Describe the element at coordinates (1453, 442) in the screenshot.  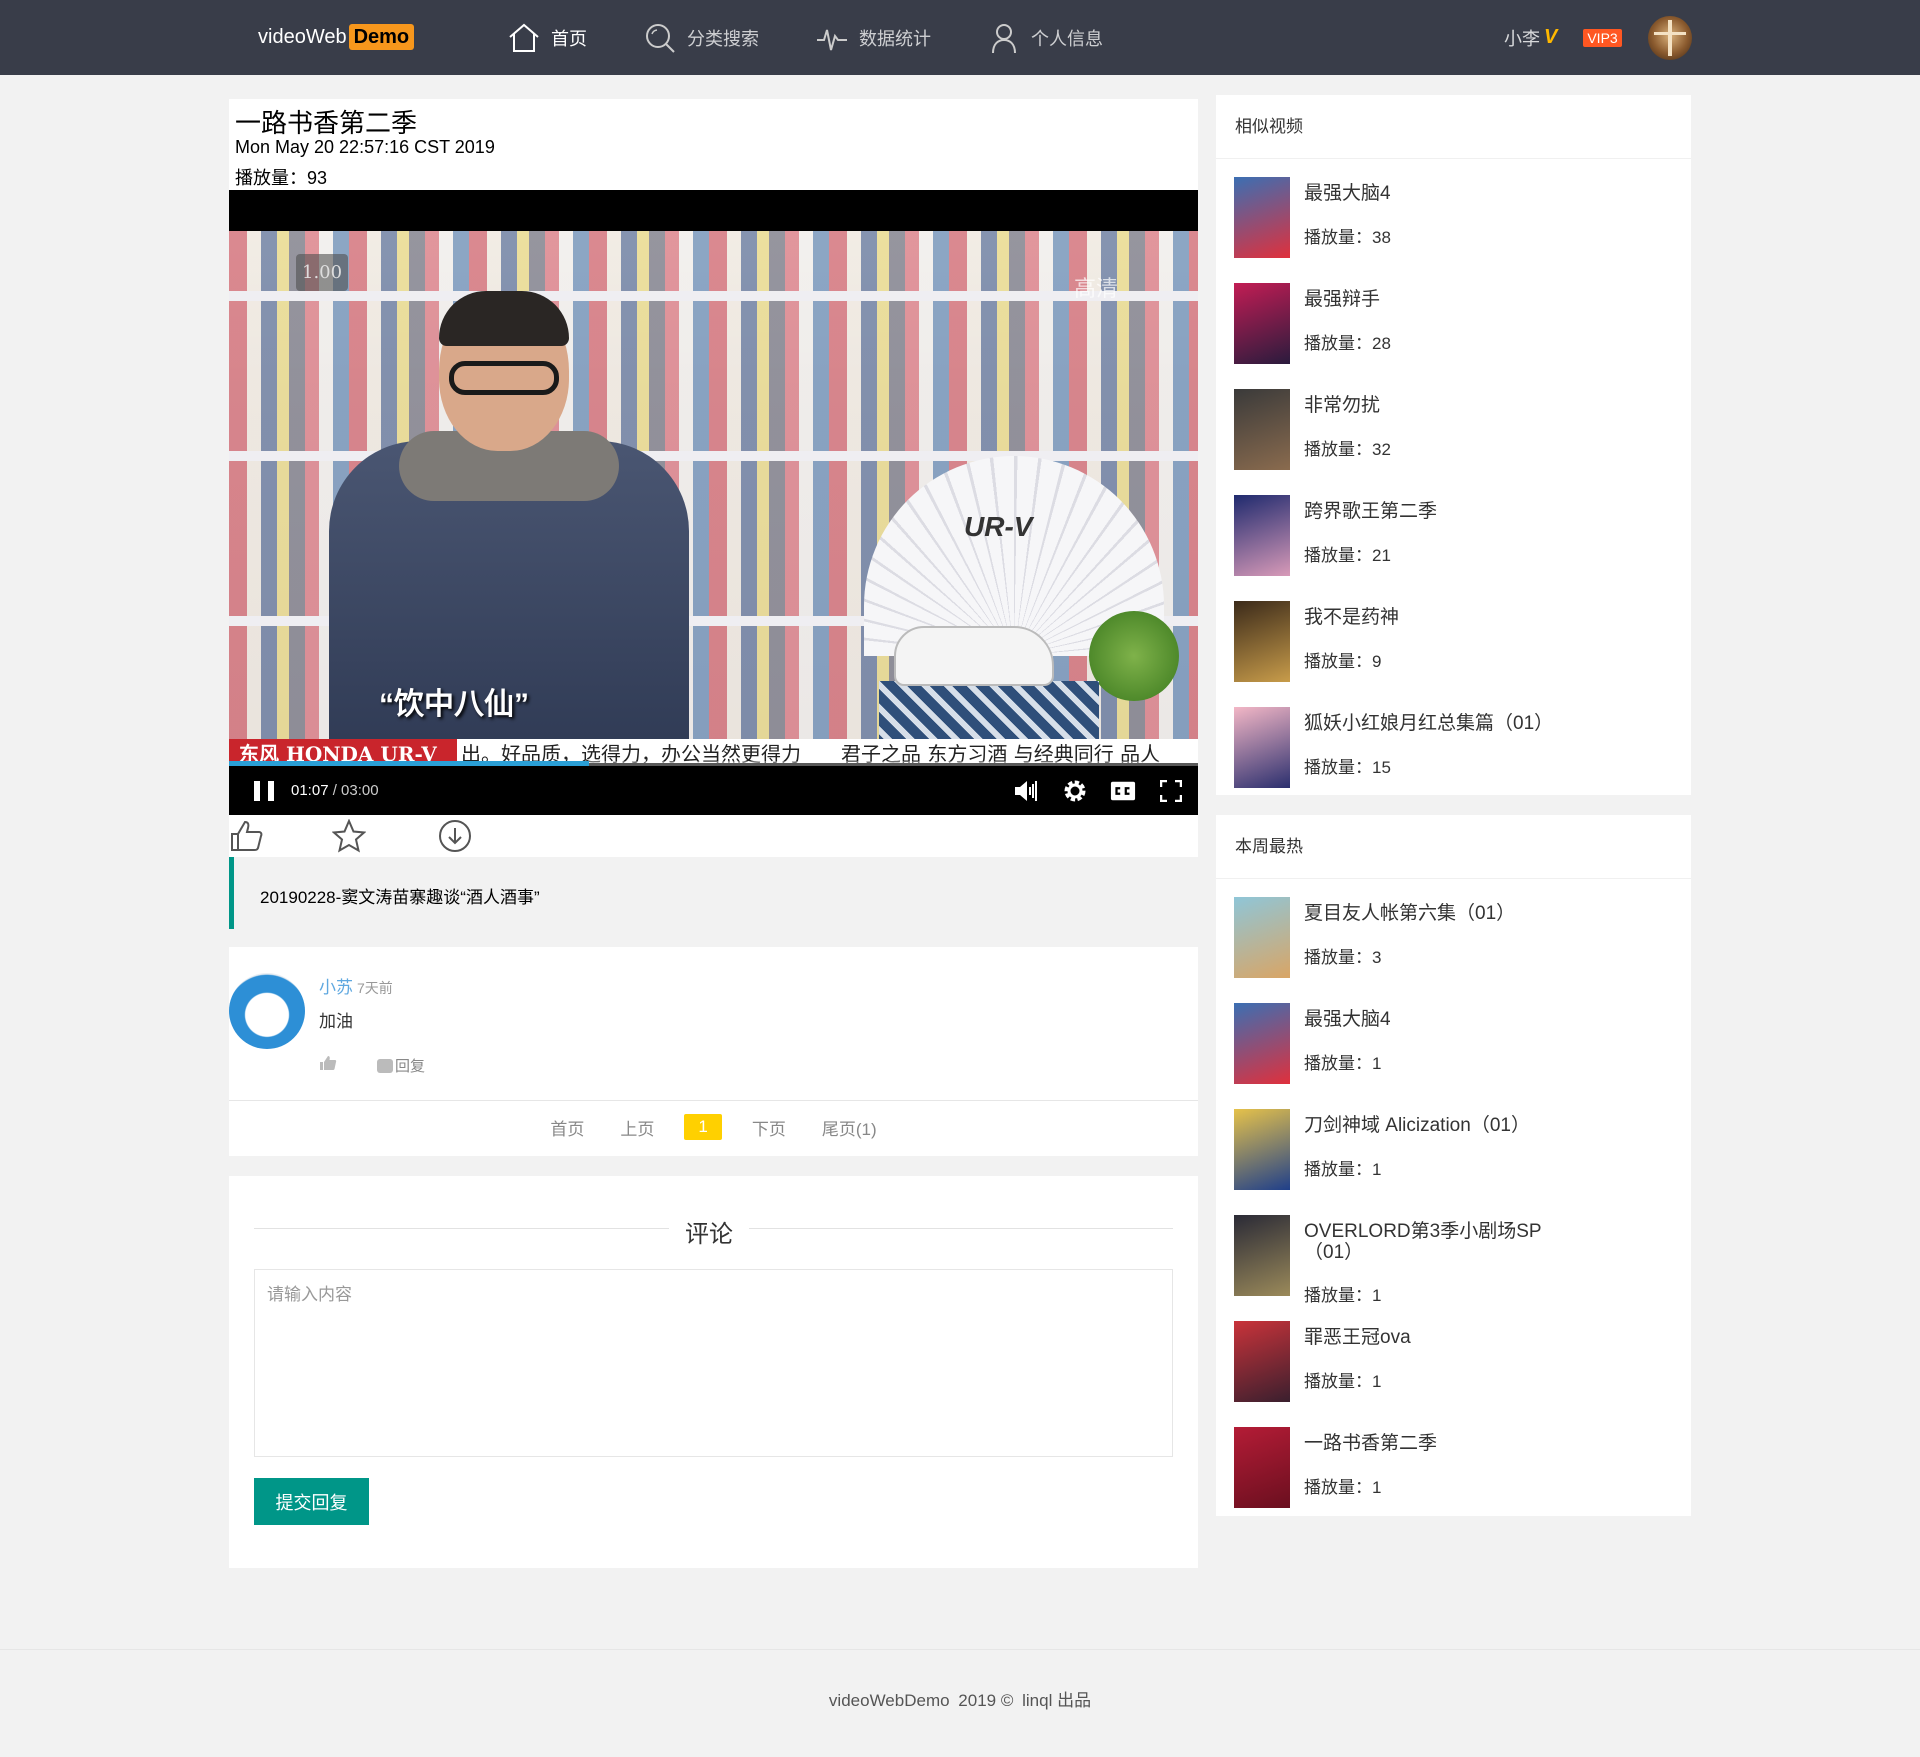
I see `video-list-item: 非常勿扰 播放量：32` at that location.